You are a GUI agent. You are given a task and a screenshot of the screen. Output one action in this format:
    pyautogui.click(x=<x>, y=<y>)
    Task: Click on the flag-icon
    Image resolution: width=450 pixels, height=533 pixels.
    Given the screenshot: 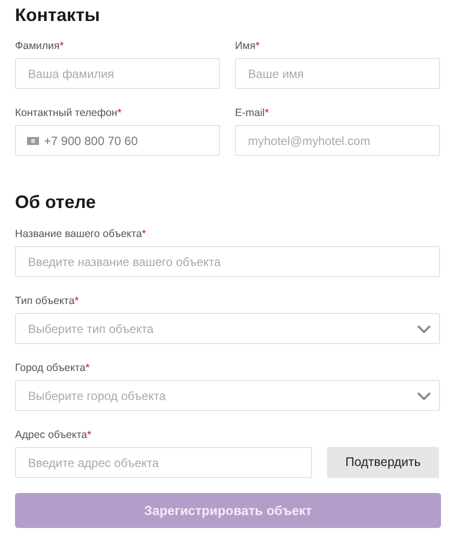 What is the action you would take?
    pyautogui.click(x=33, y=141)
    